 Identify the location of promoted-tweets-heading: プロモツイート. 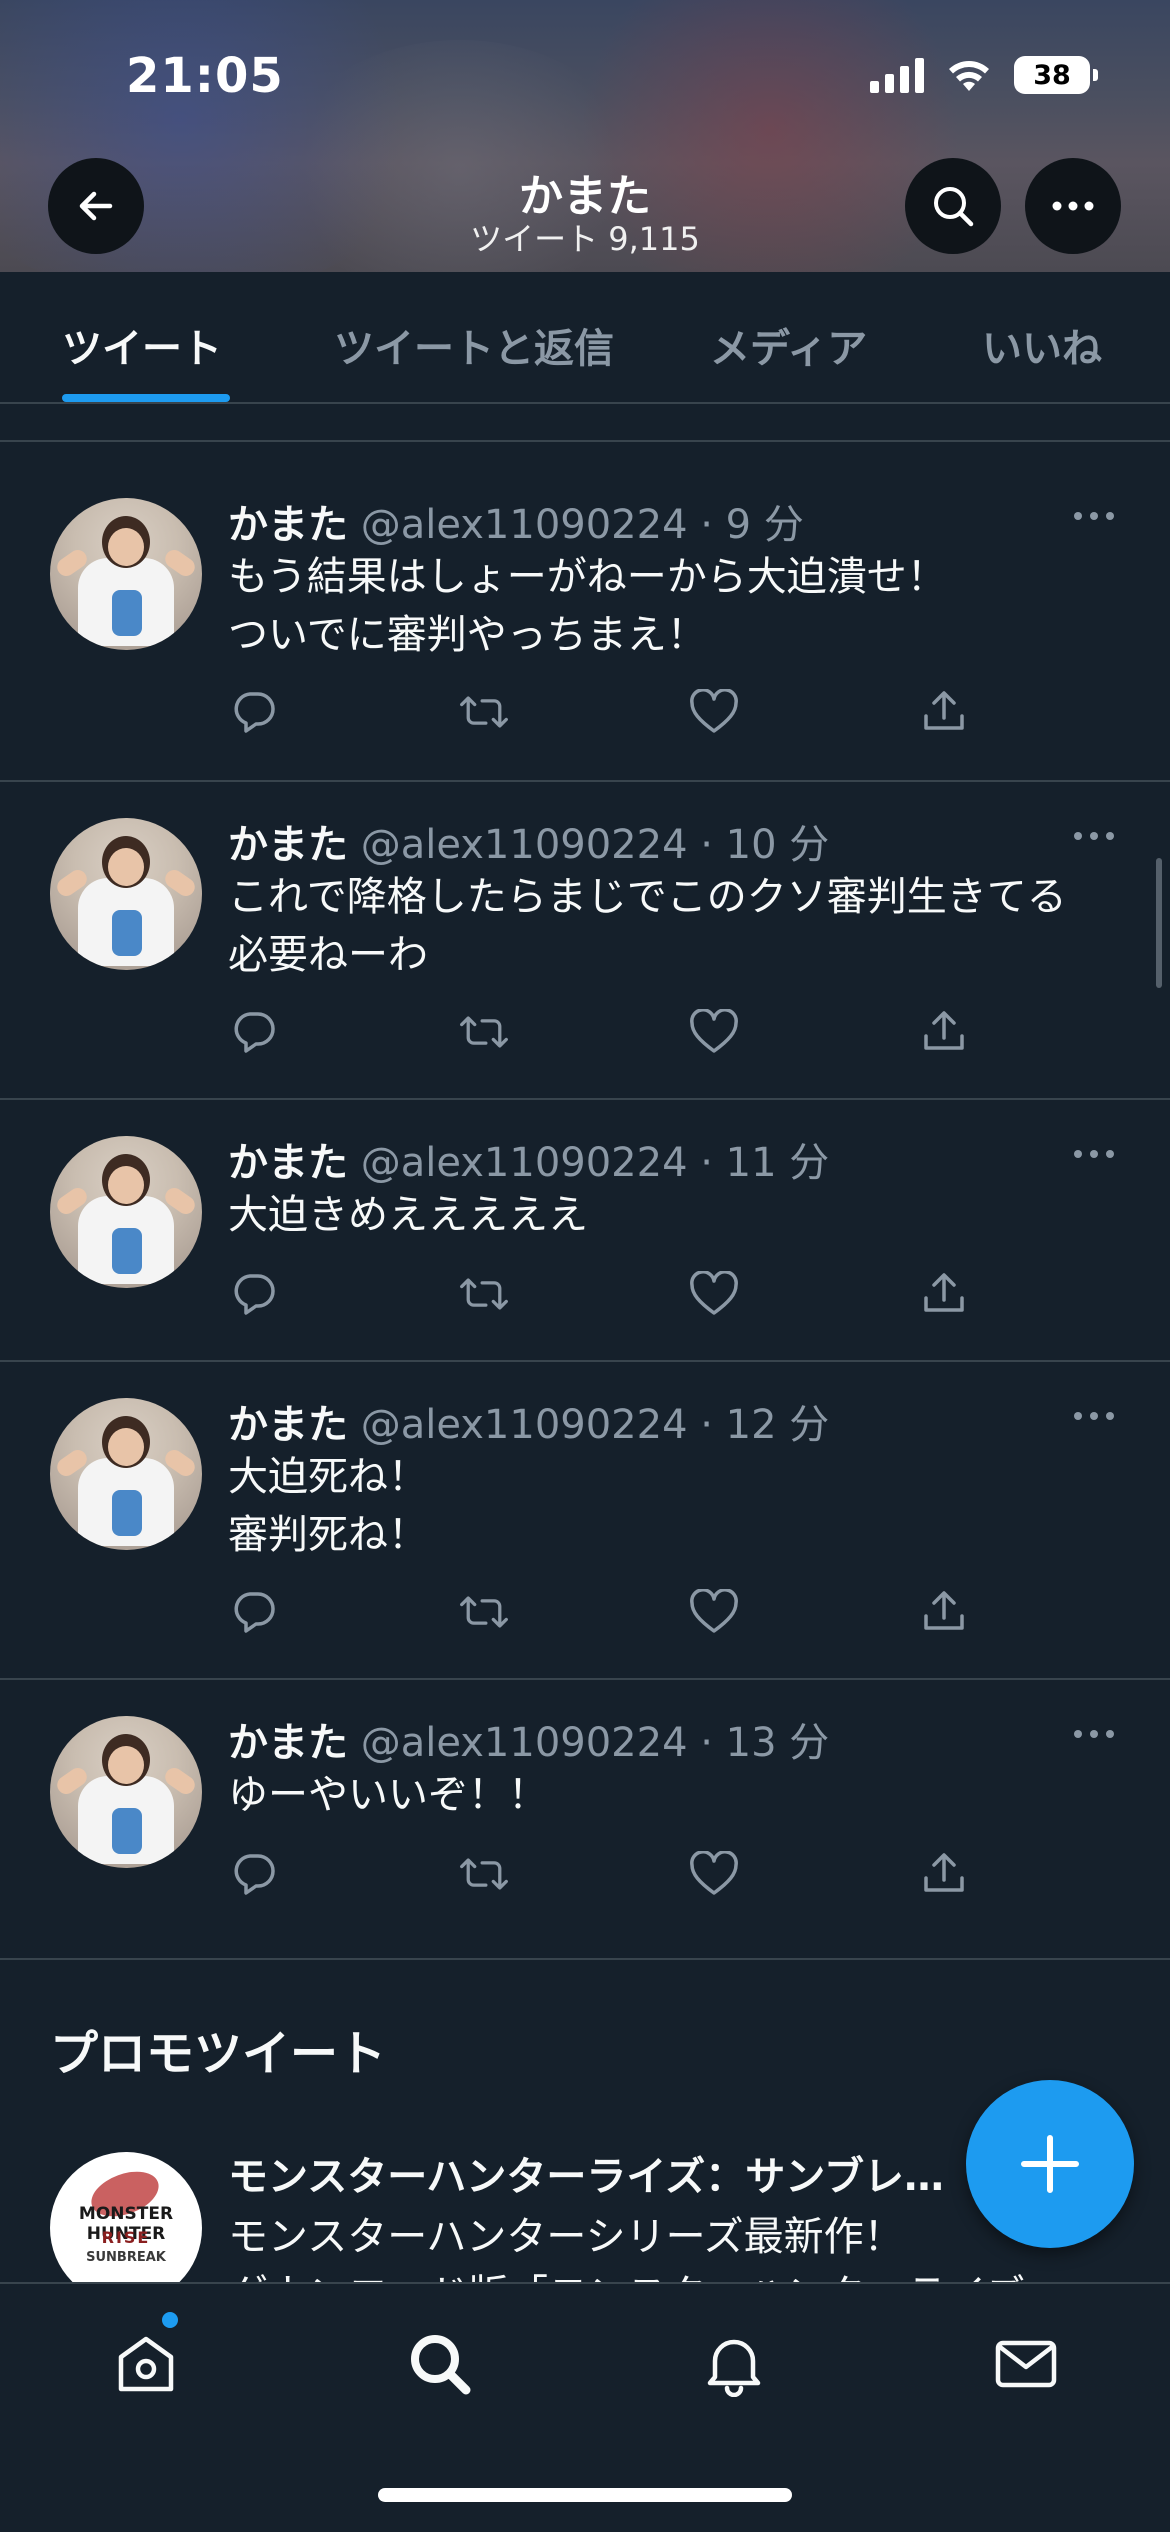
(218, 2054).